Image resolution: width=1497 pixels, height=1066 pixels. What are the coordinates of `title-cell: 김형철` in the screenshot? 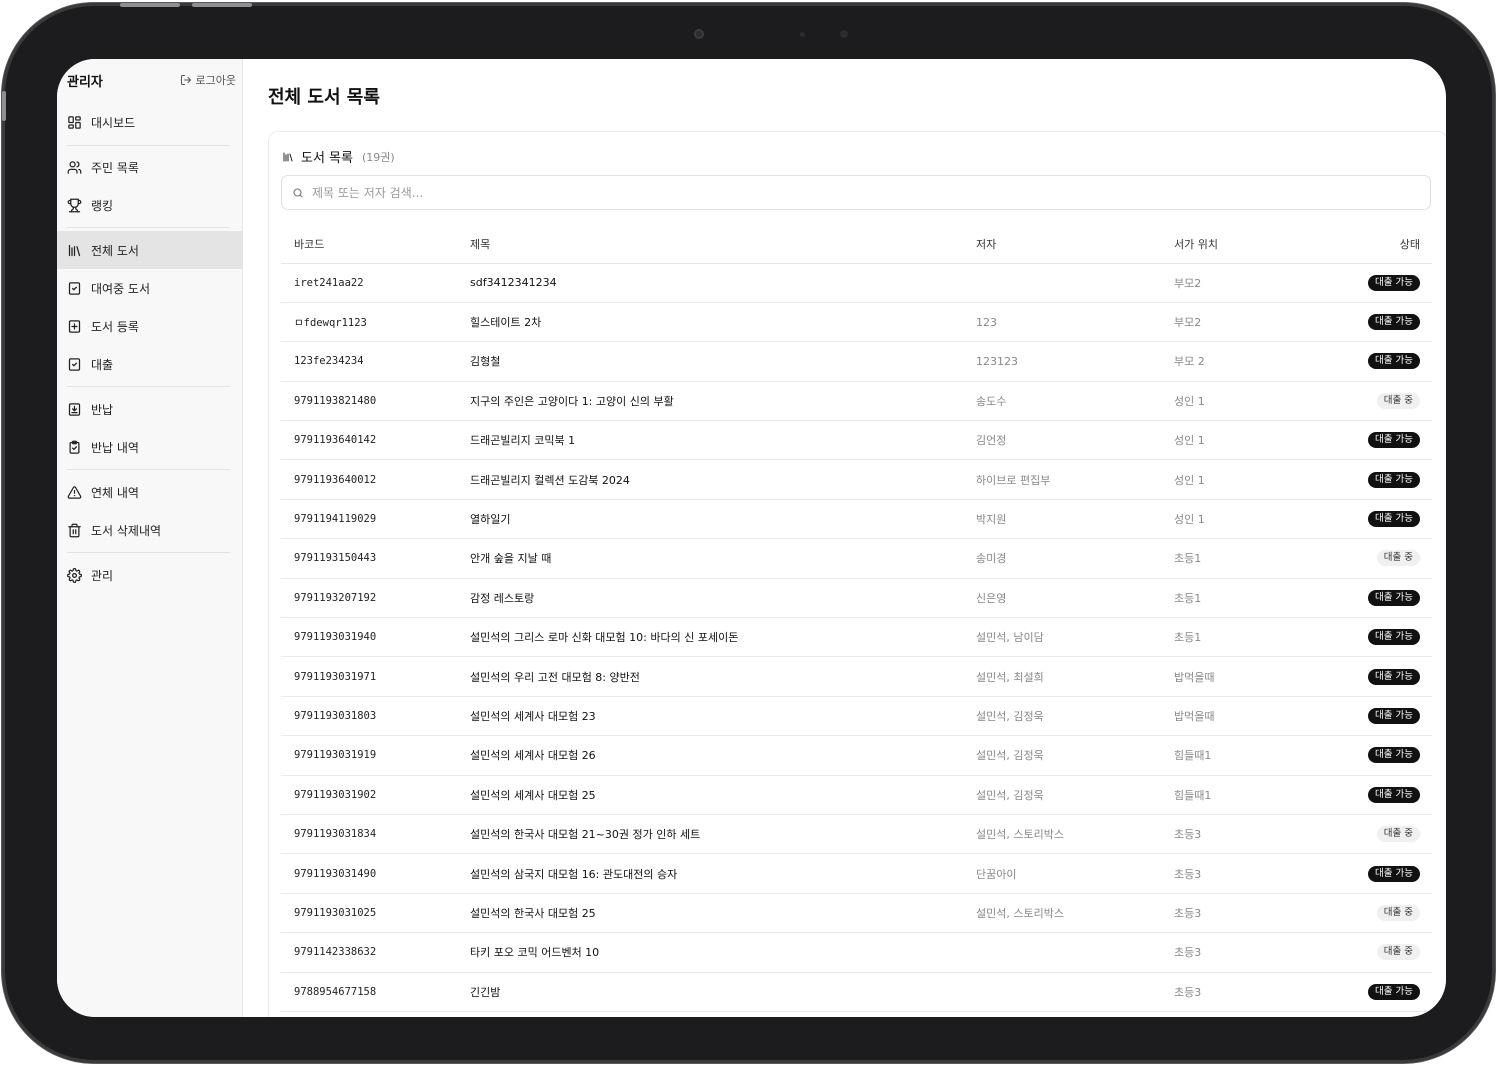 It's located at (723, 361).